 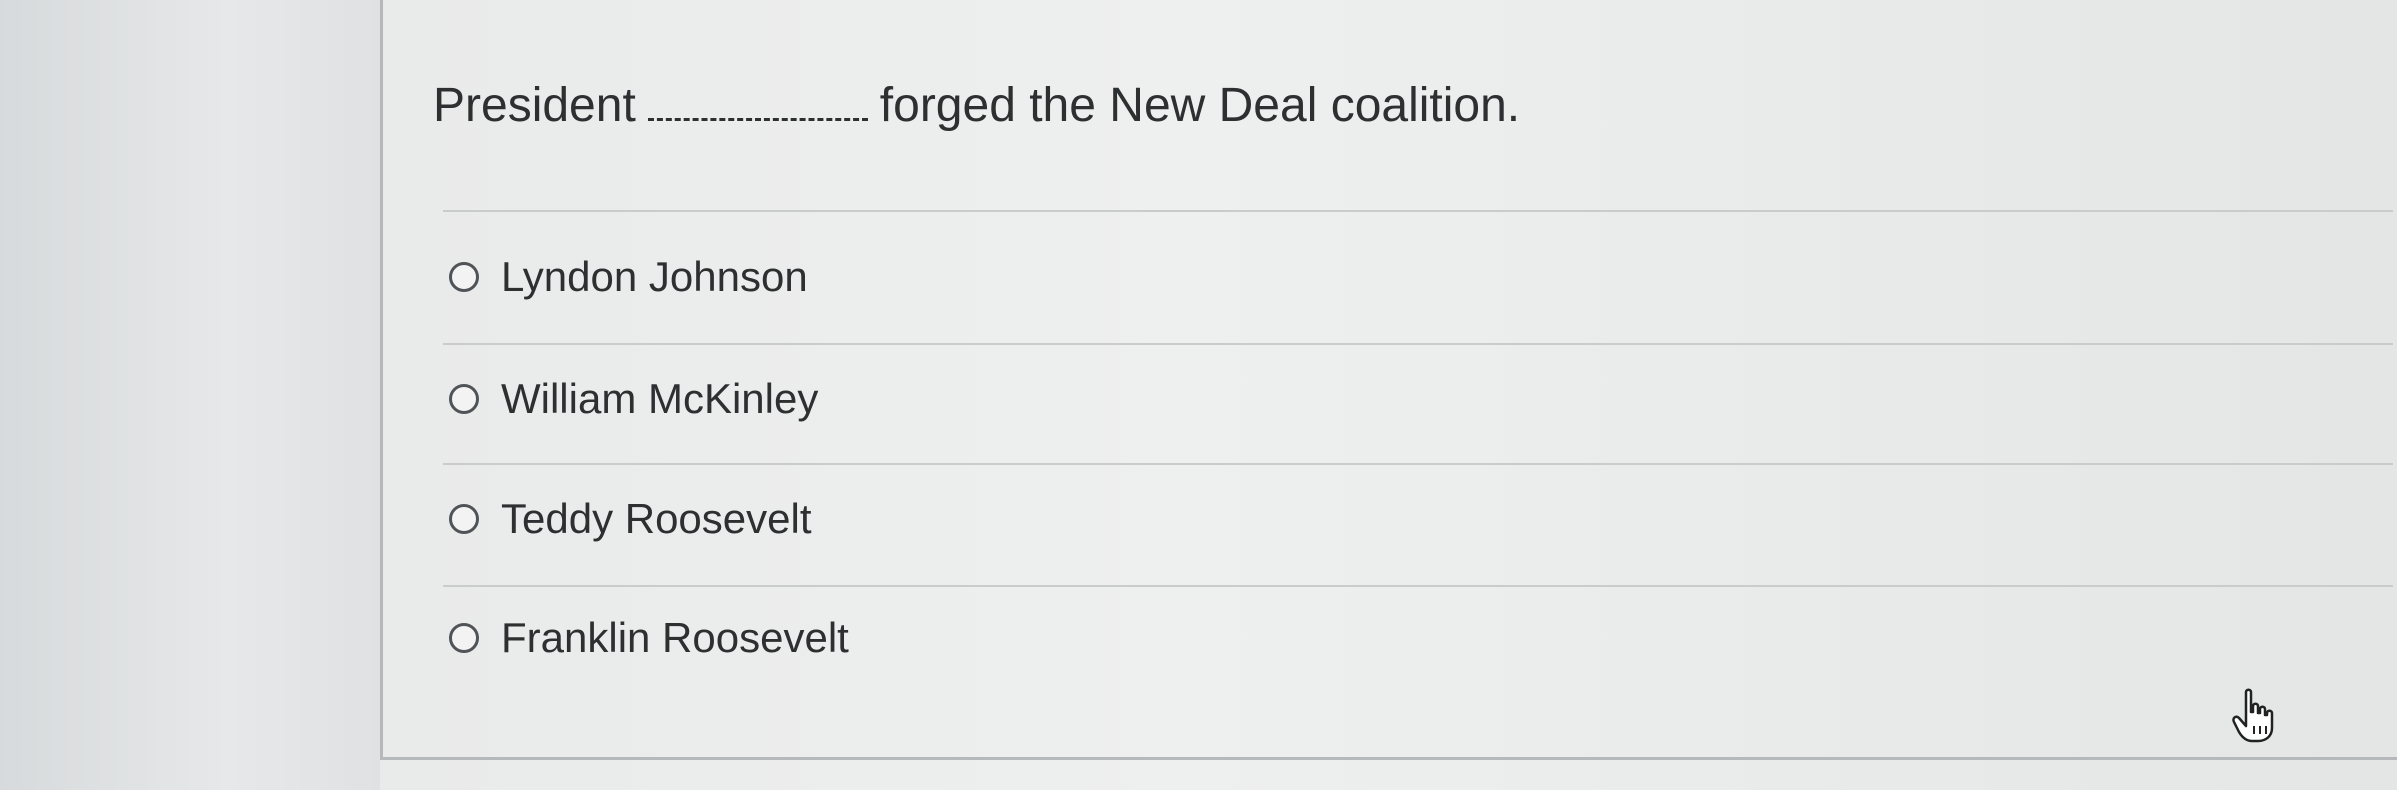 What do you see at coordinates (654, 276) in the screenshot?
I see `option-label: Lyndon Johnson` at bounding box center [654, 276].